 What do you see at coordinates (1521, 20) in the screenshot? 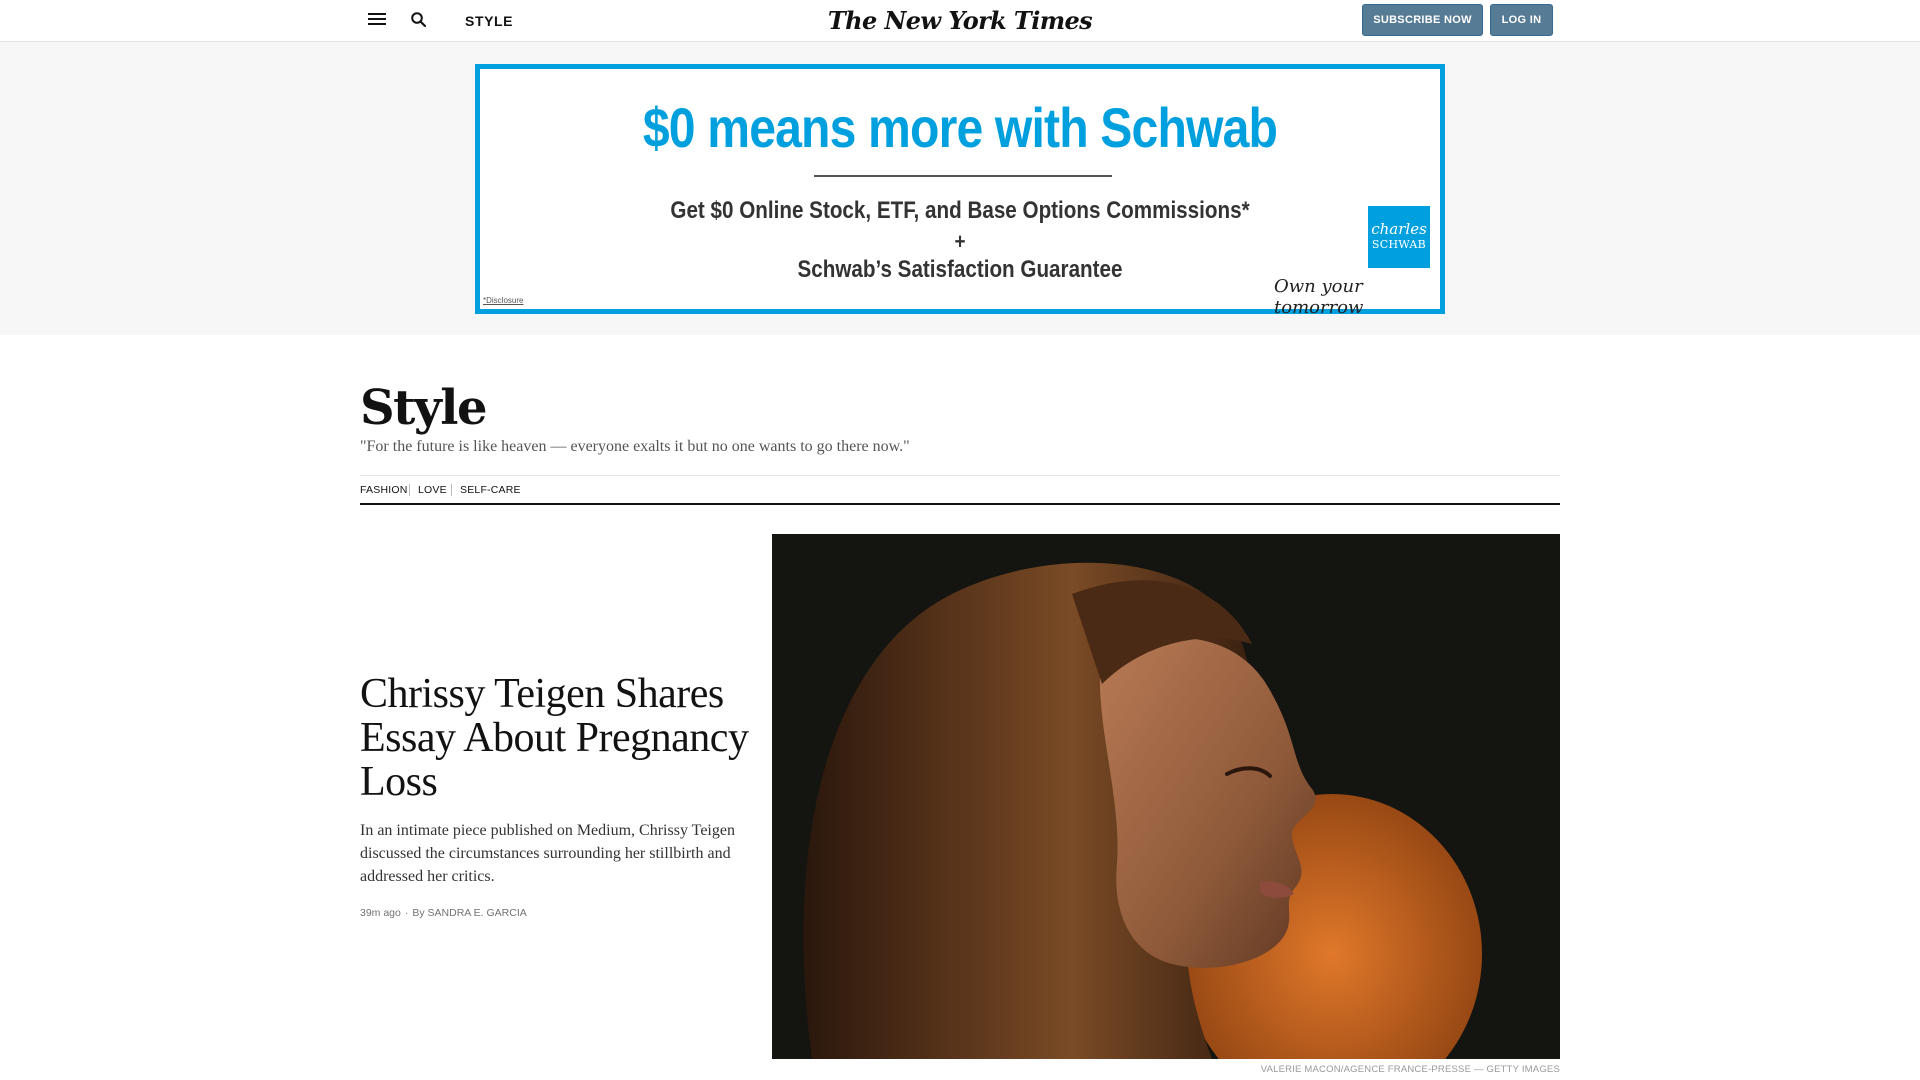
I see `login-button: LOG IN` at bounding box center [1521, 20].